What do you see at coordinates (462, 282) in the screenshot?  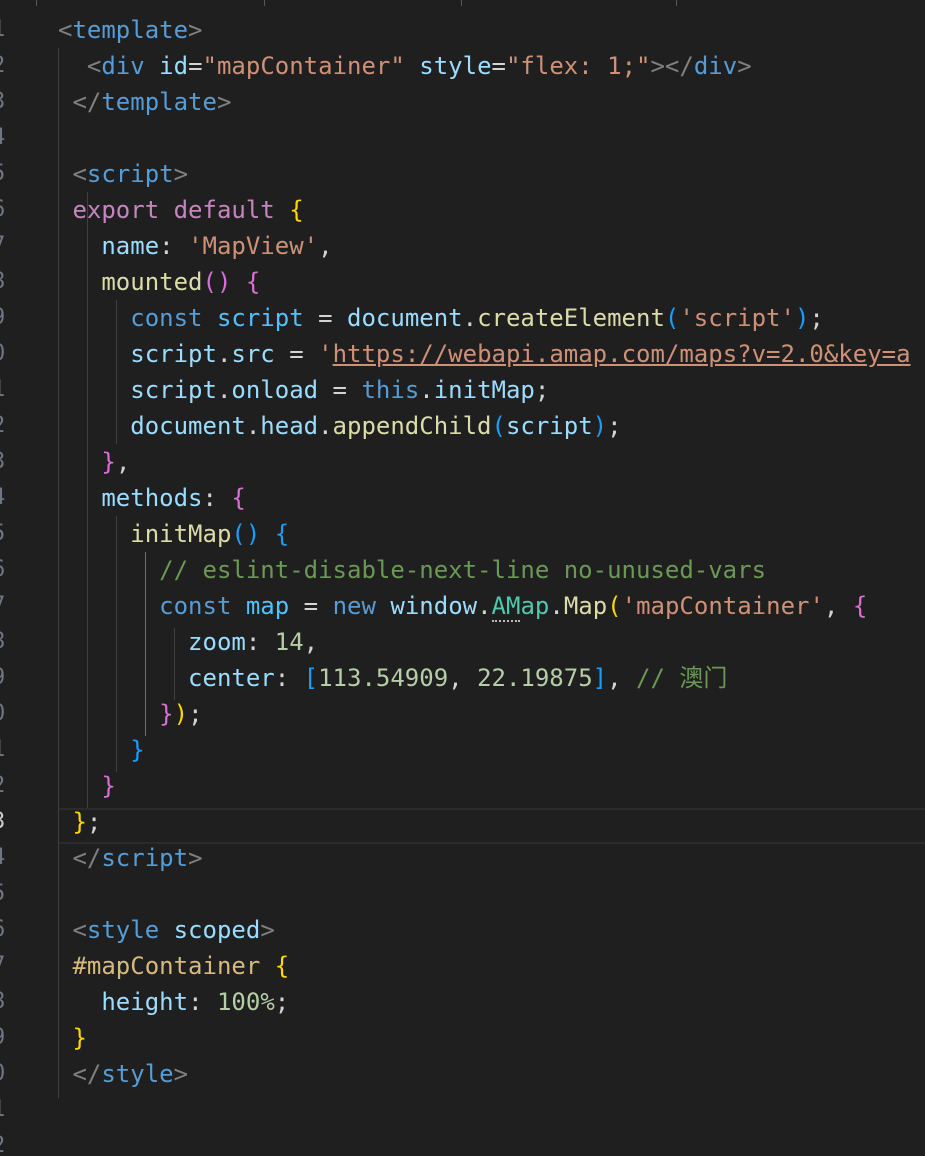 I see `code-line: 8 mounted() {` at bounding box center [462, 282].